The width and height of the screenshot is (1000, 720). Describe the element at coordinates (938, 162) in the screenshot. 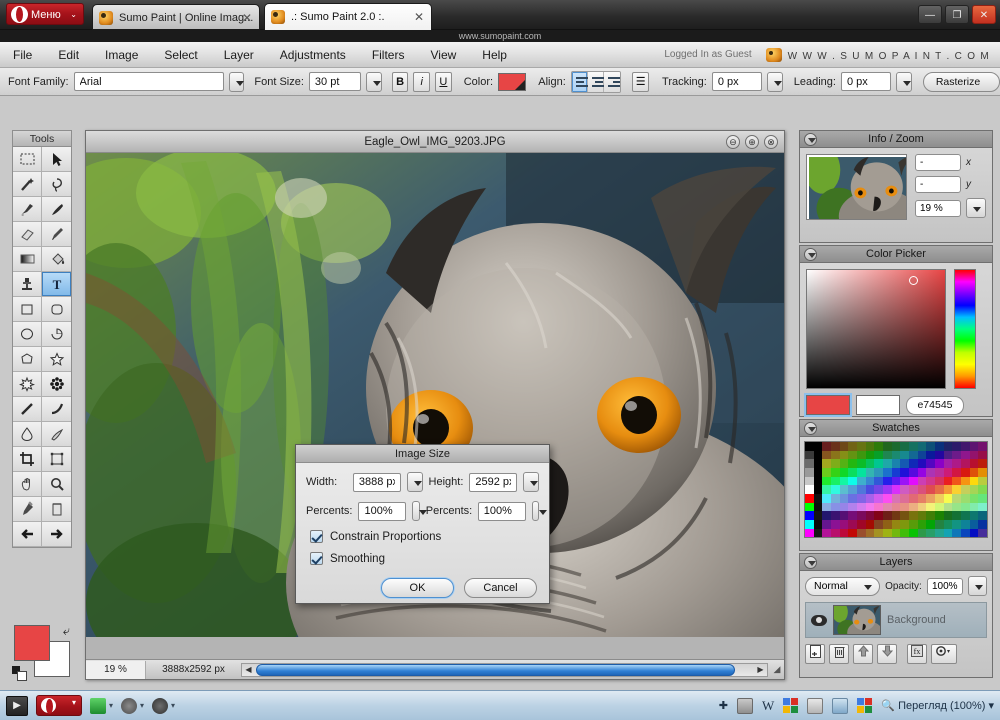

I see `info-x-input` at that location.